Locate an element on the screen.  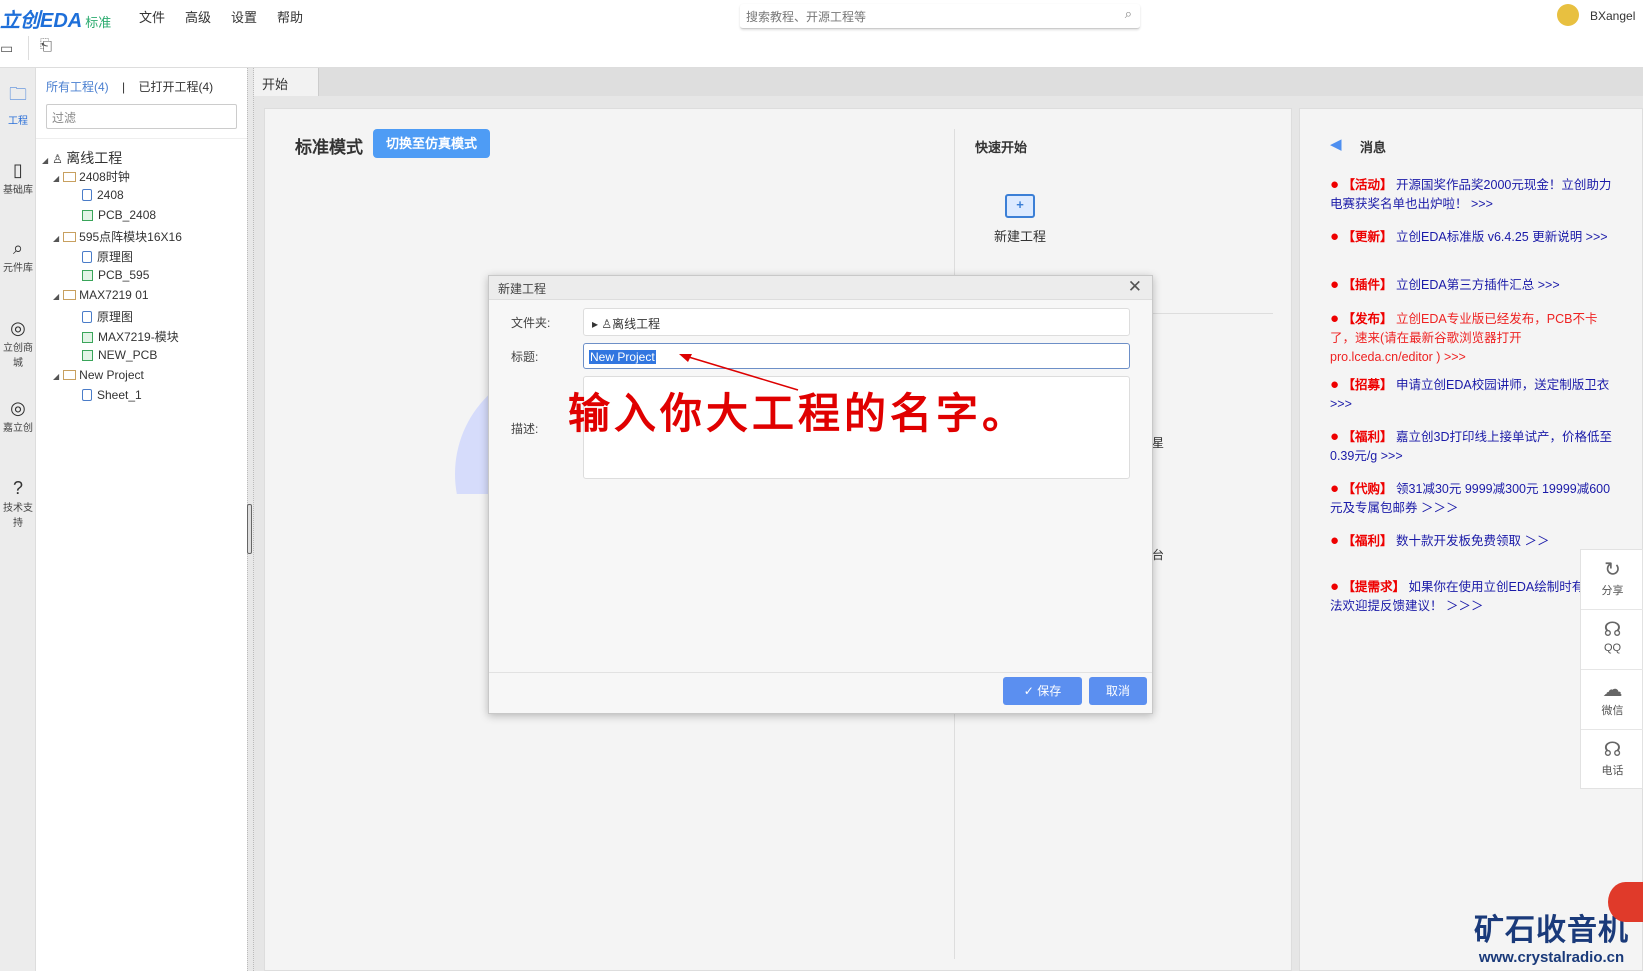
phone-button: ☊ 电话 is located at coordinates (1612, 760).